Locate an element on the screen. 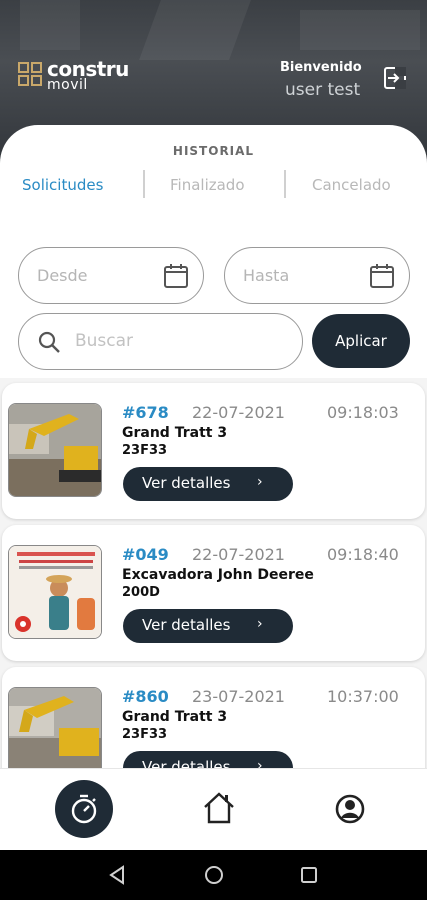 This screenshot has width=427, height=900. order-time: 10:37:00 is located at coordinates (363, 696).